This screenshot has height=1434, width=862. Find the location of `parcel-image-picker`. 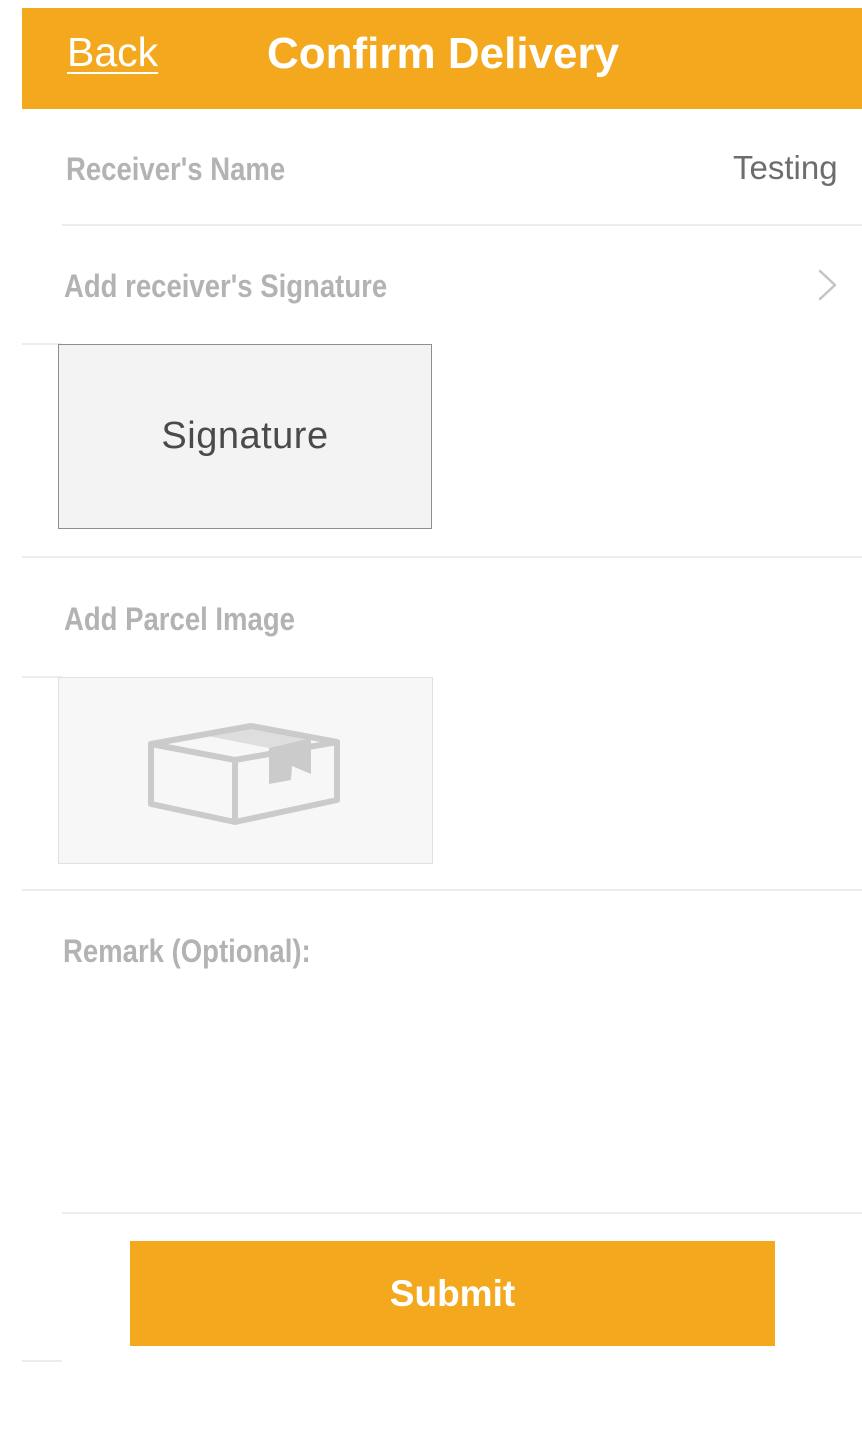

parcel-image-picker is located at coordinates (245, 770).